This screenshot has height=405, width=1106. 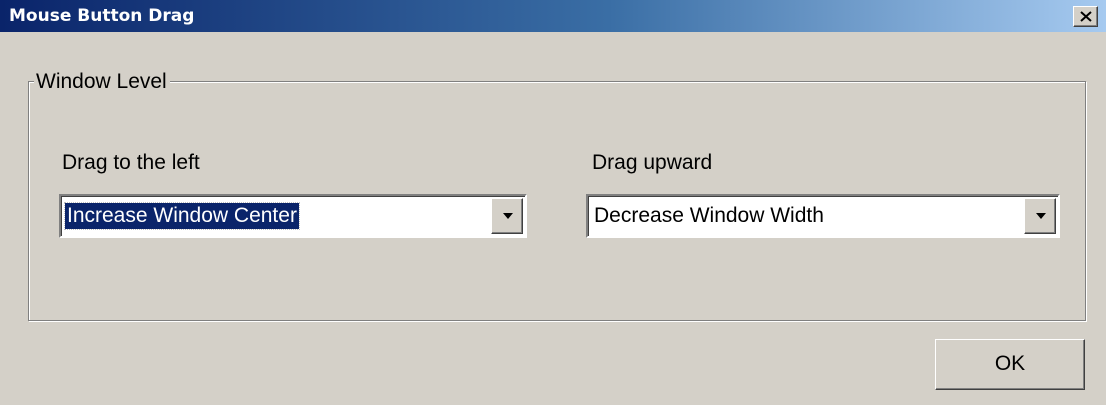 I want to click on ok-button: OK, so click(x=1010, y=364).